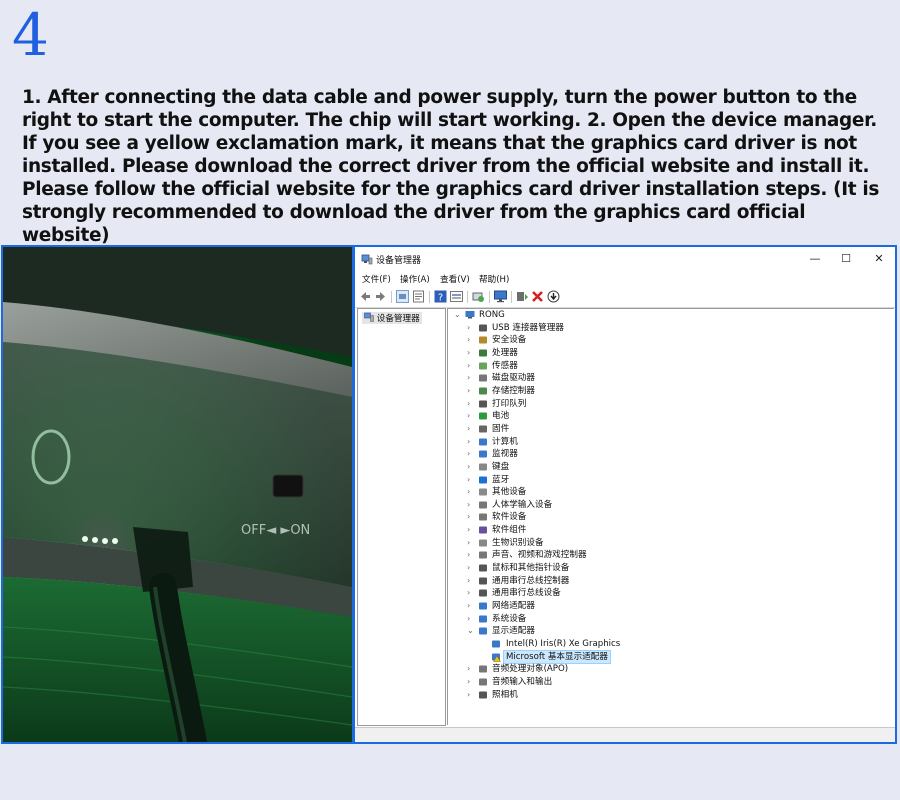  I want to click on storage-icon, so click(483, 391).